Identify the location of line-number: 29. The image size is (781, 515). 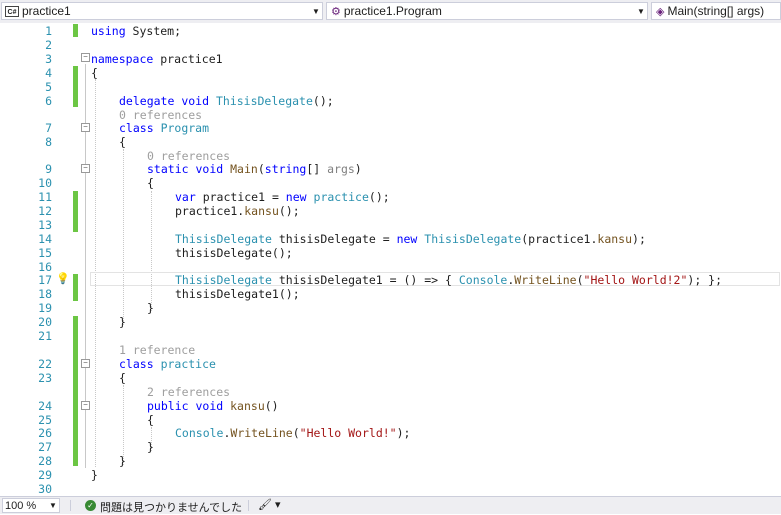
(45, 475).